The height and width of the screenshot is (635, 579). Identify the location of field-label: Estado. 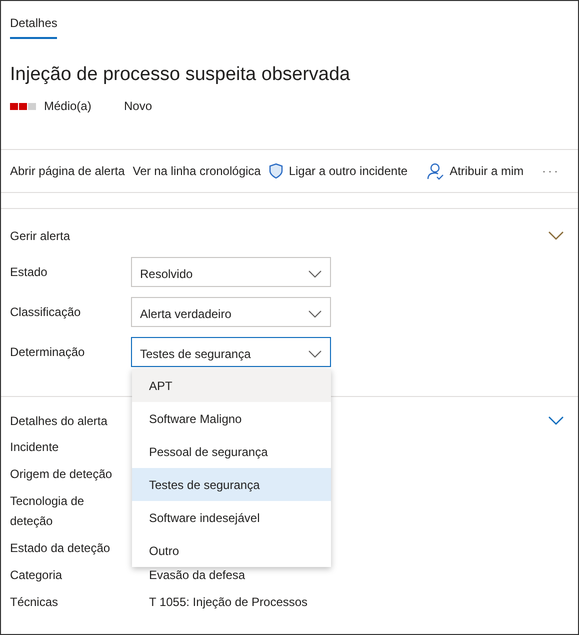
(29, 272).